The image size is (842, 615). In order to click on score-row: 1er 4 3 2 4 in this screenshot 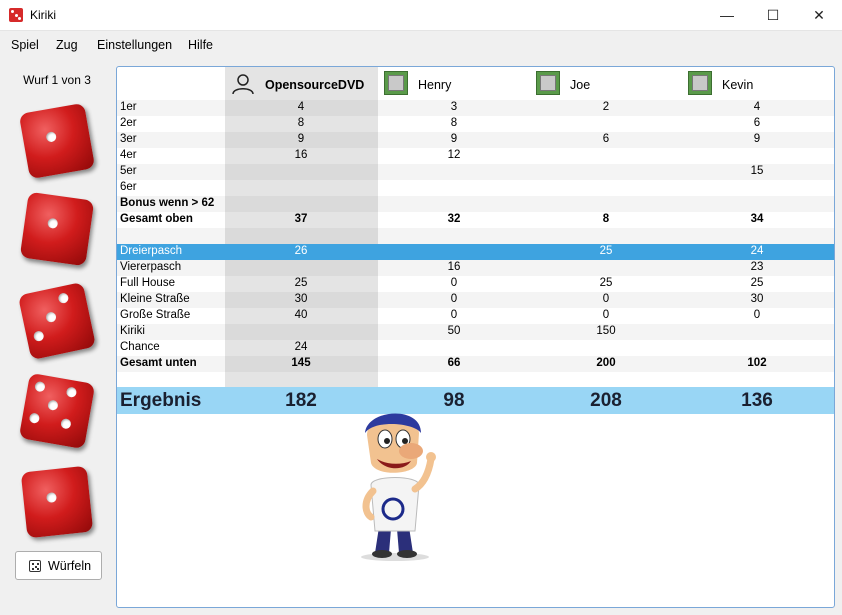, I will do `click(475, 108)`.